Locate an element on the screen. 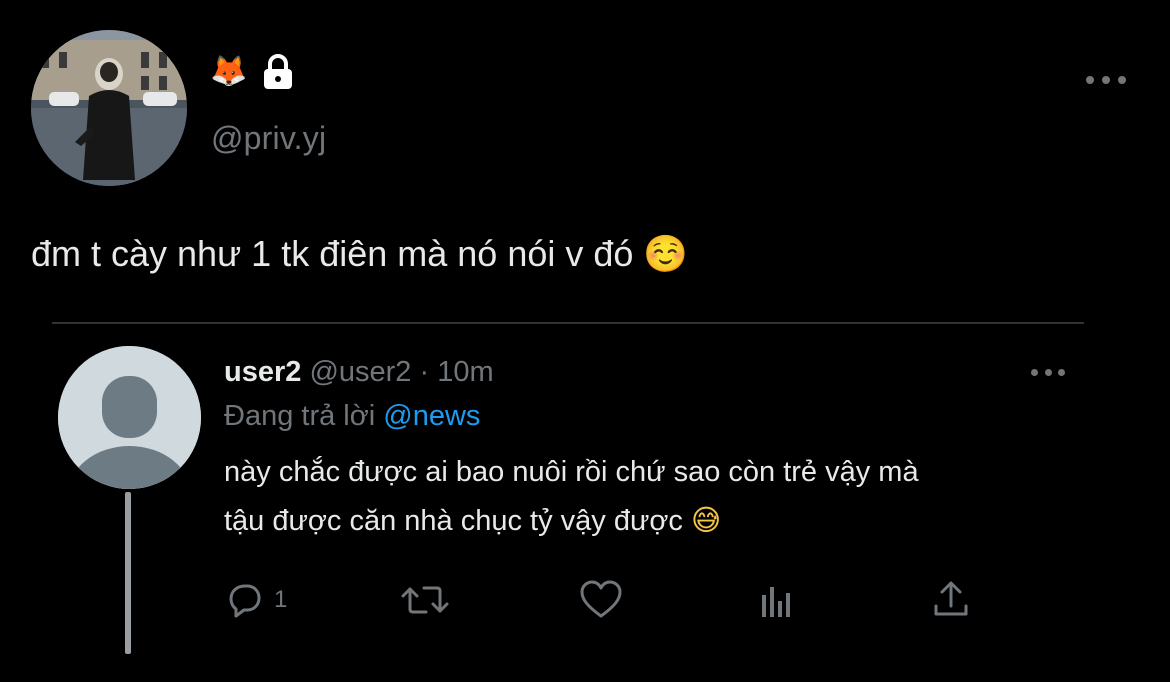  reply-body-text: tậu được căn nhà chục tỷ vậy được is located at coordinates (457, 521).